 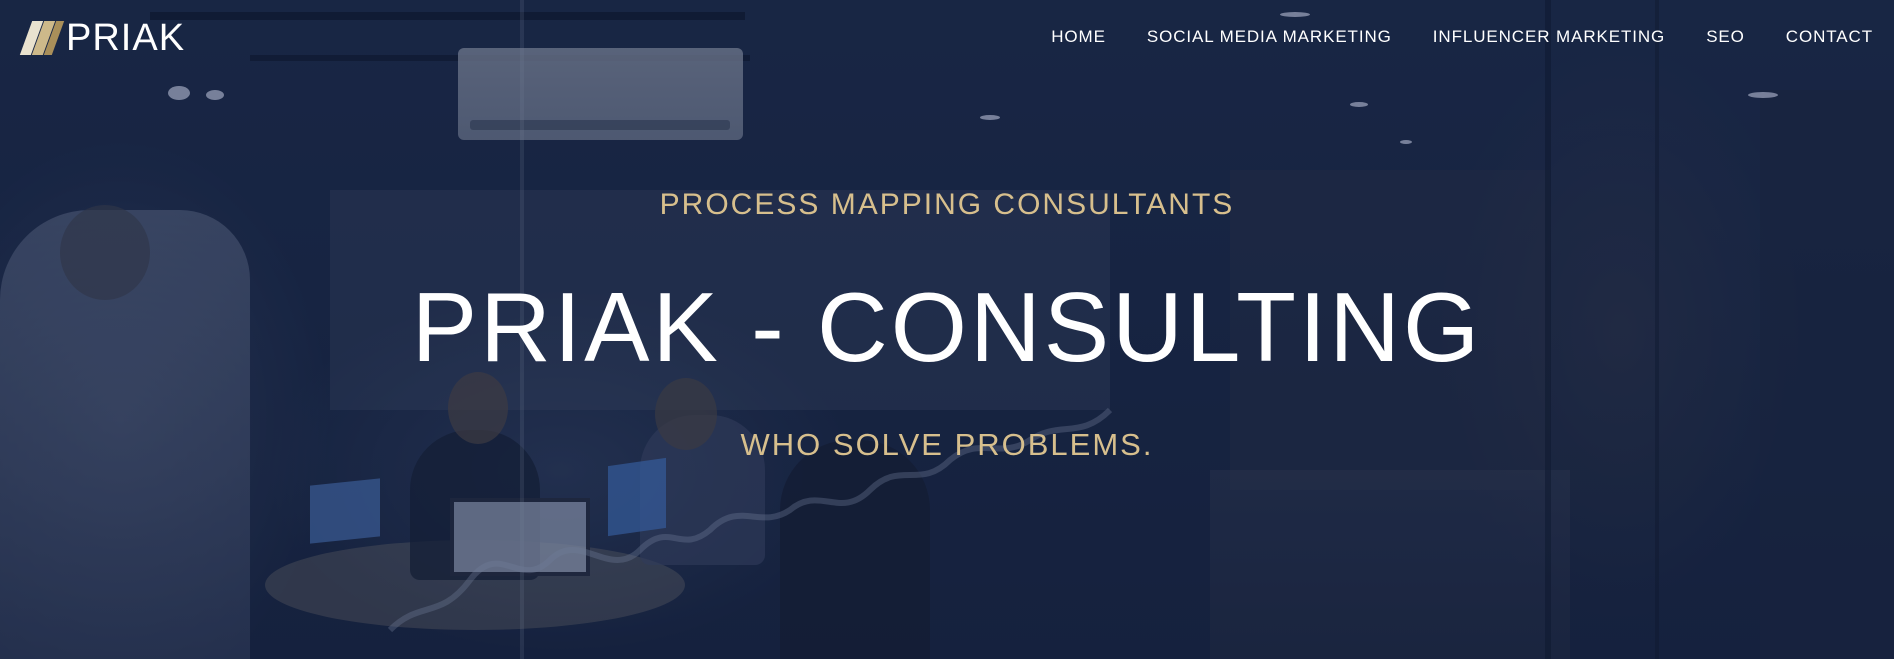 I want to click on hero-title: PRIAK - CONSULTING, so click(x=947, y=327).